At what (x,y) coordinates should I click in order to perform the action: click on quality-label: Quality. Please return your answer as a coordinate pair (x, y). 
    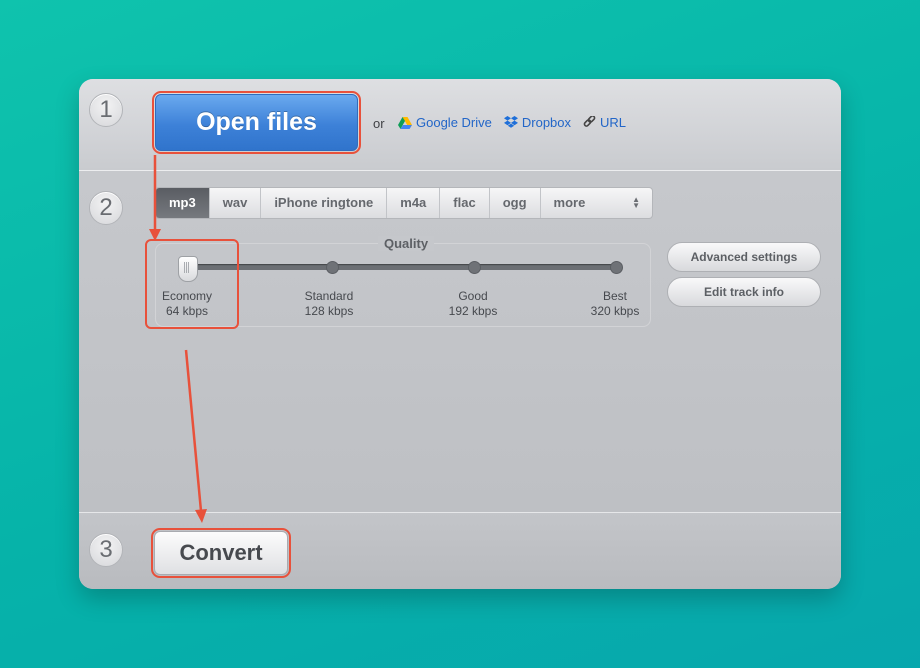
    Looking at the image, I should click on (406, 243).